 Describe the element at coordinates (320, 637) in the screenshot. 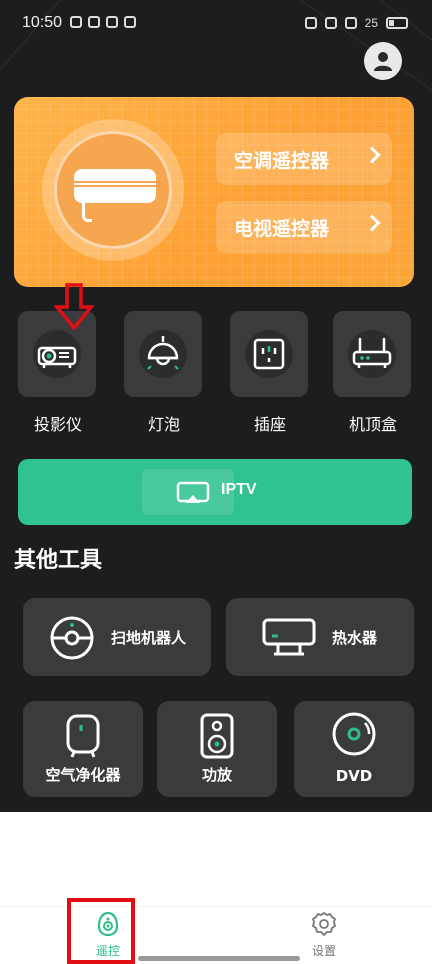

I see `tool-water-heater: 热水器` at that location.